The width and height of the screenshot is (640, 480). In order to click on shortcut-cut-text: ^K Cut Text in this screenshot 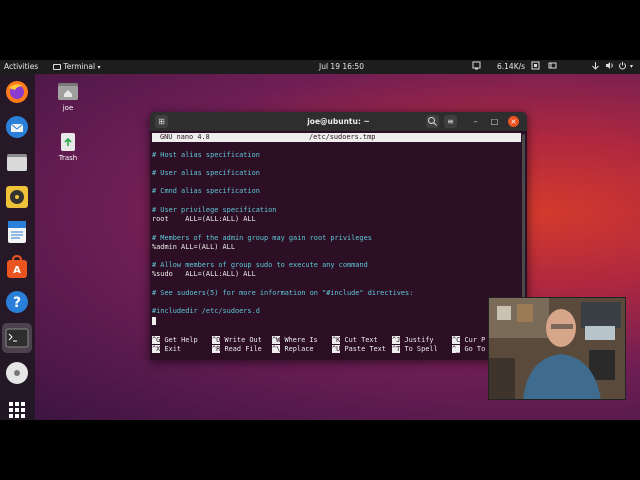, I will do `click(355, 340)`.